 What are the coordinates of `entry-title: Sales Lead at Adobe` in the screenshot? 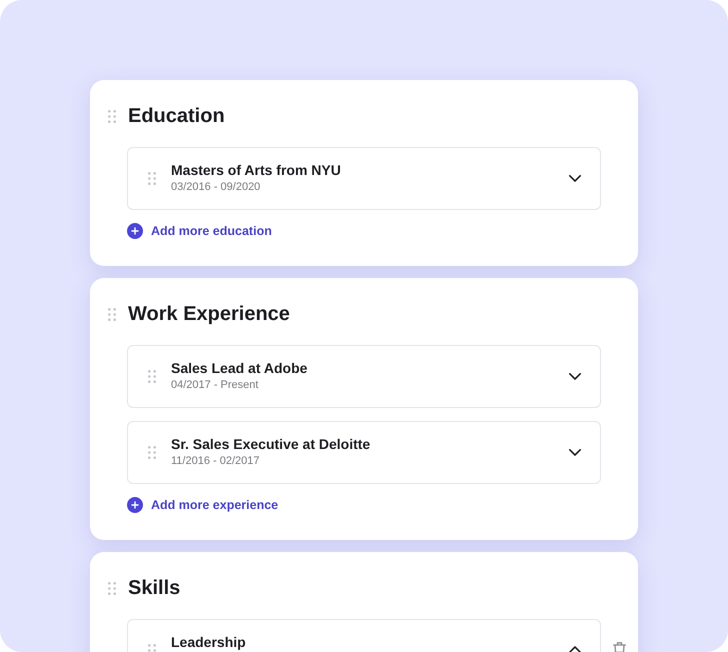 It's located at (239, 368).